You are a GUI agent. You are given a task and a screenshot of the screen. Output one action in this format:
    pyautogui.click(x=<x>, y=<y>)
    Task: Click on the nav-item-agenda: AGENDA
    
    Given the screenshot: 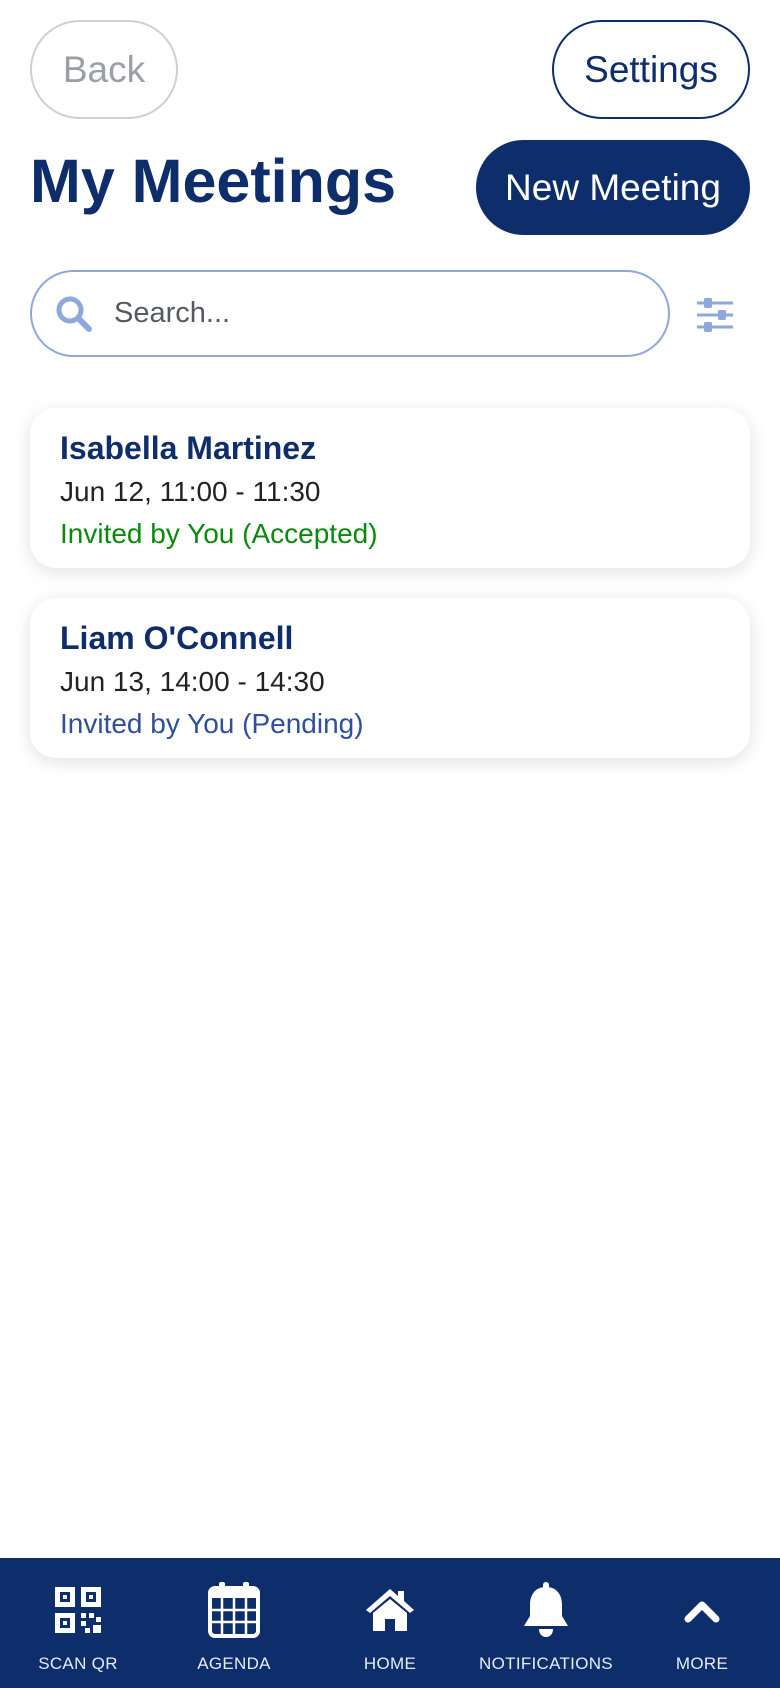 What is the action you would take?
    pyautogui.click(x=234, y=1623)
    